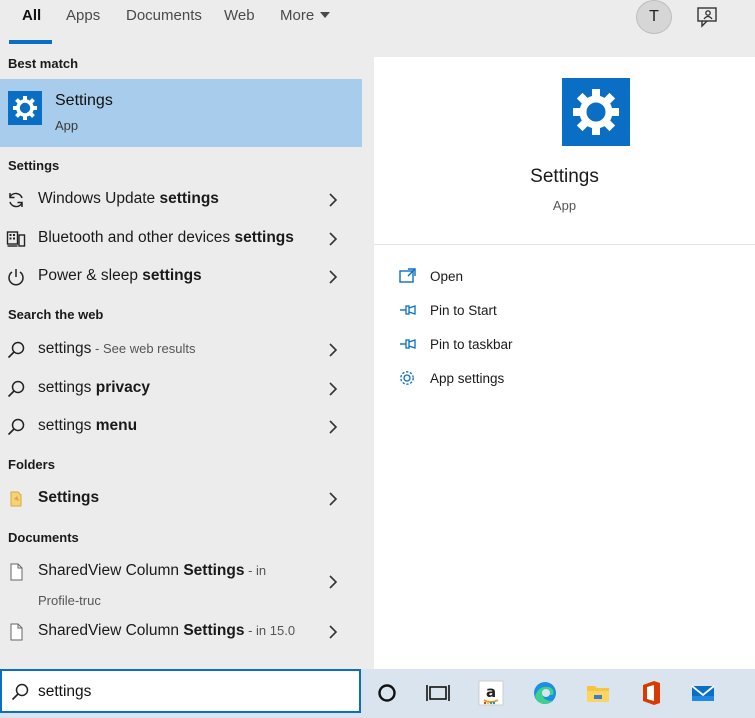 The height and width of the screenshot is (718, 755). What do you see at coordinates (180, 715) in the screenshot?
I see `taskbar-edge` at bounding box center [180, 715].